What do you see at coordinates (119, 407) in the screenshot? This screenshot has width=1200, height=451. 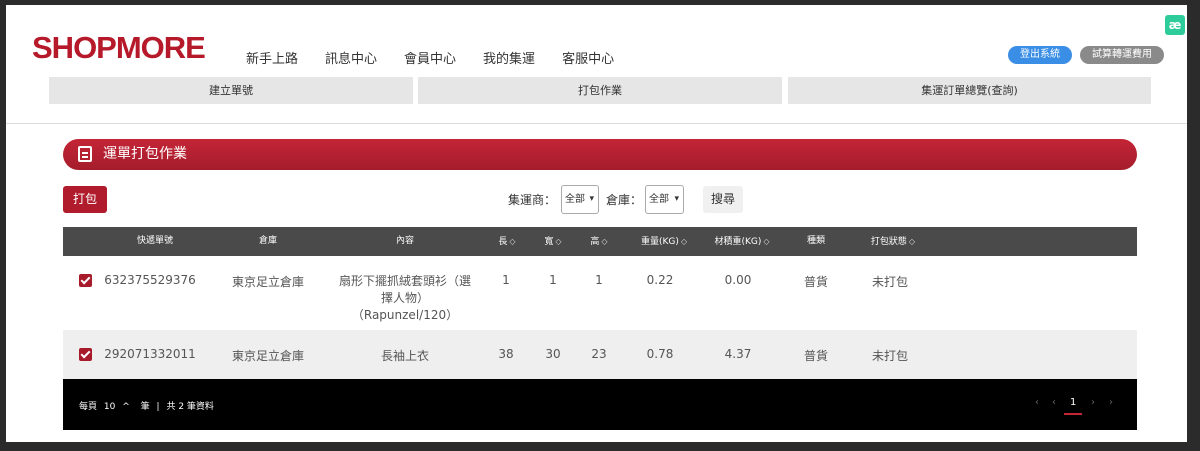 I see `per-page-select: 10 ^` at bounding box center [119, 407].